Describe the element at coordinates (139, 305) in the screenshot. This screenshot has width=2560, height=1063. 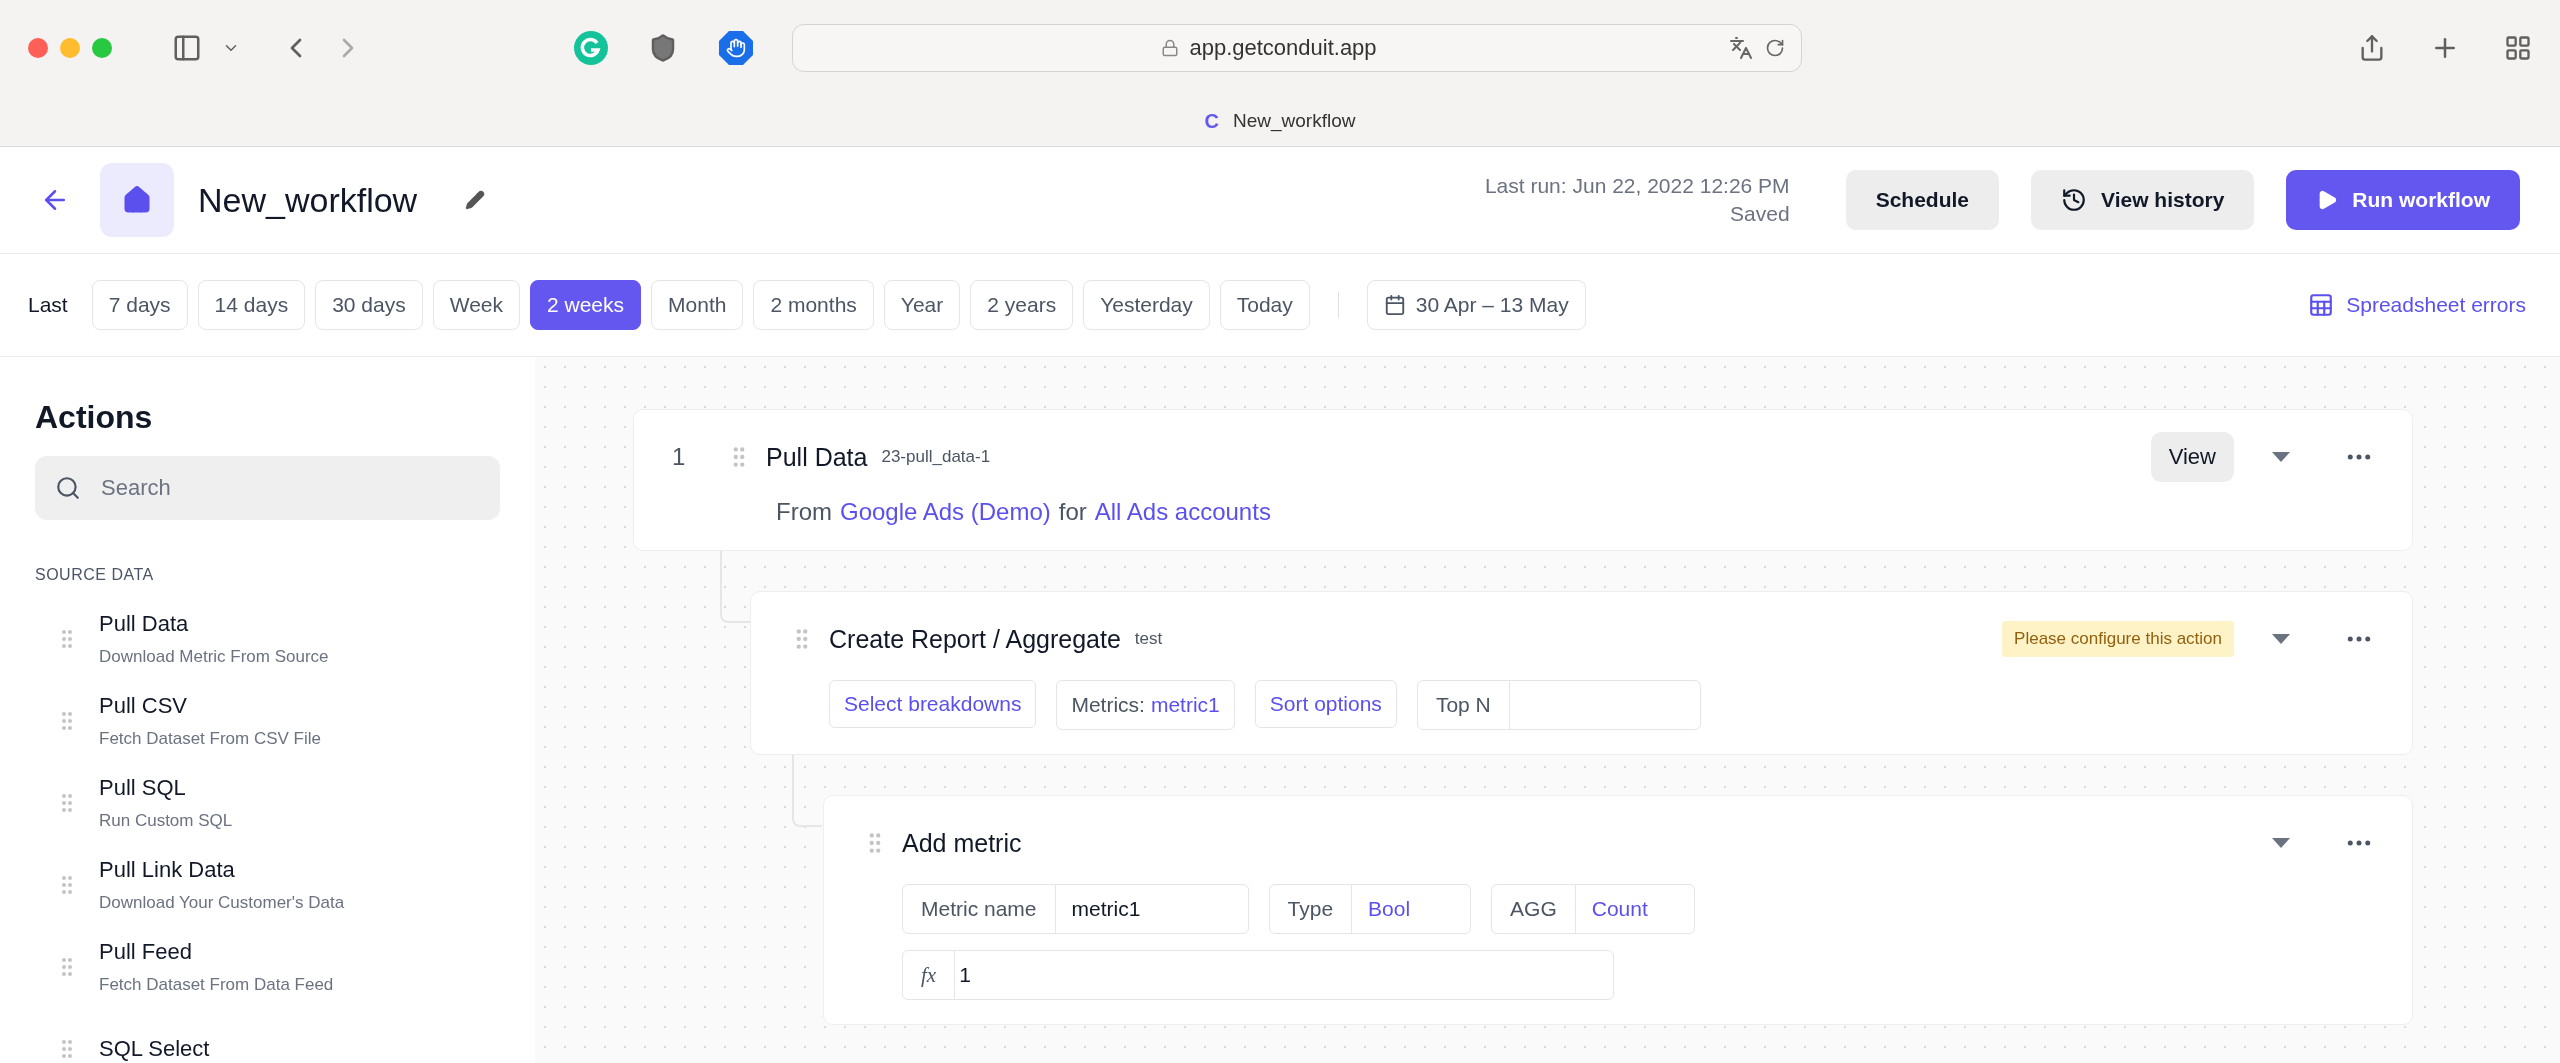
I see `range-chip: 7 days` at that location.